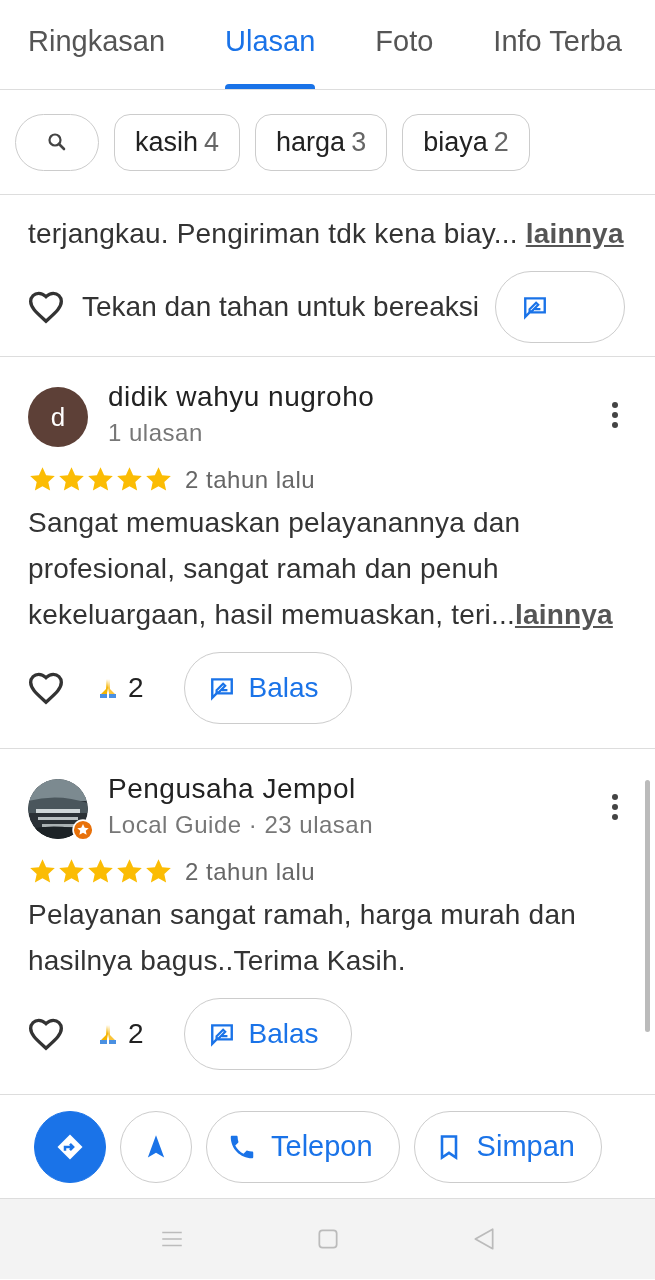  What do you see at coordinates (359, 397) in the screenshot?
I see `reviewer-name: didik wahyu nugroho` at bounding box center [359, 397].